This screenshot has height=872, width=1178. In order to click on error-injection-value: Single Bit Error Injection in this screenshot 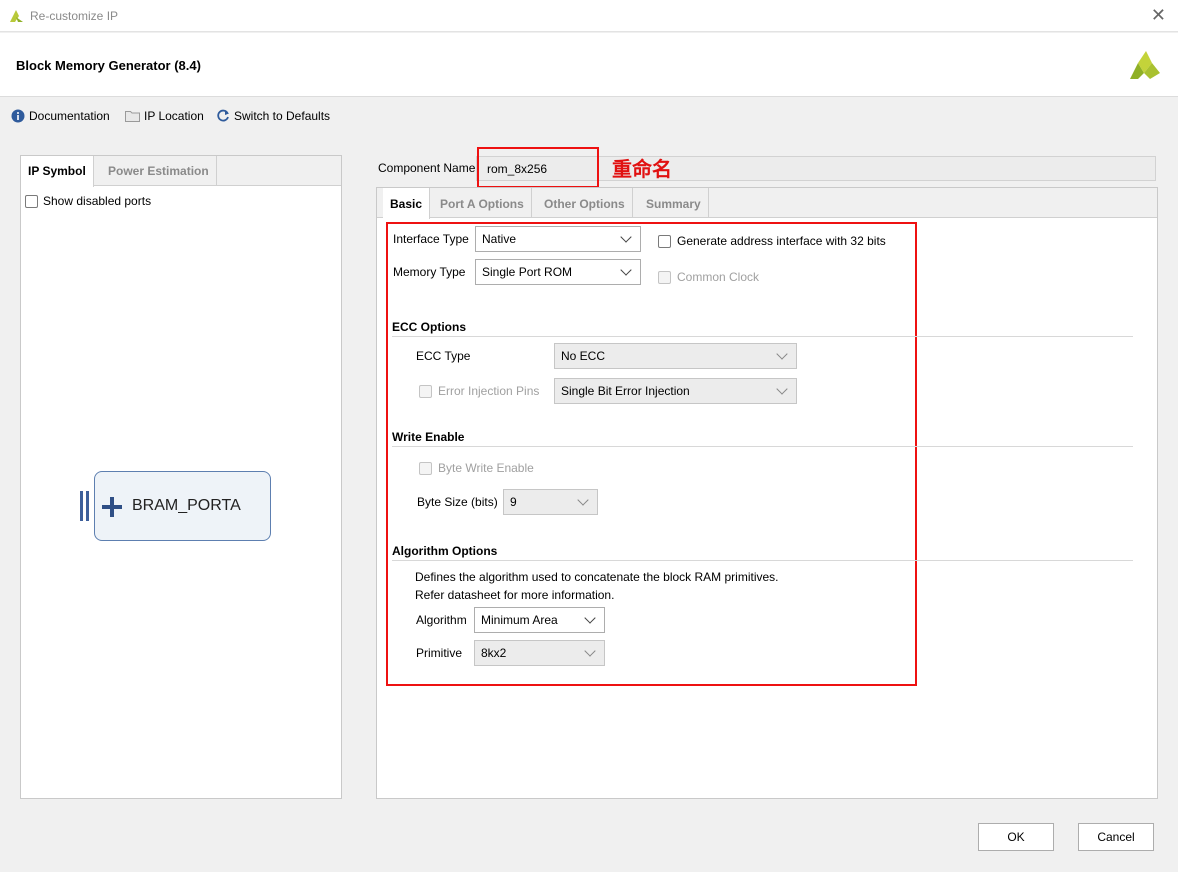, I will do `click(625, 391)`.